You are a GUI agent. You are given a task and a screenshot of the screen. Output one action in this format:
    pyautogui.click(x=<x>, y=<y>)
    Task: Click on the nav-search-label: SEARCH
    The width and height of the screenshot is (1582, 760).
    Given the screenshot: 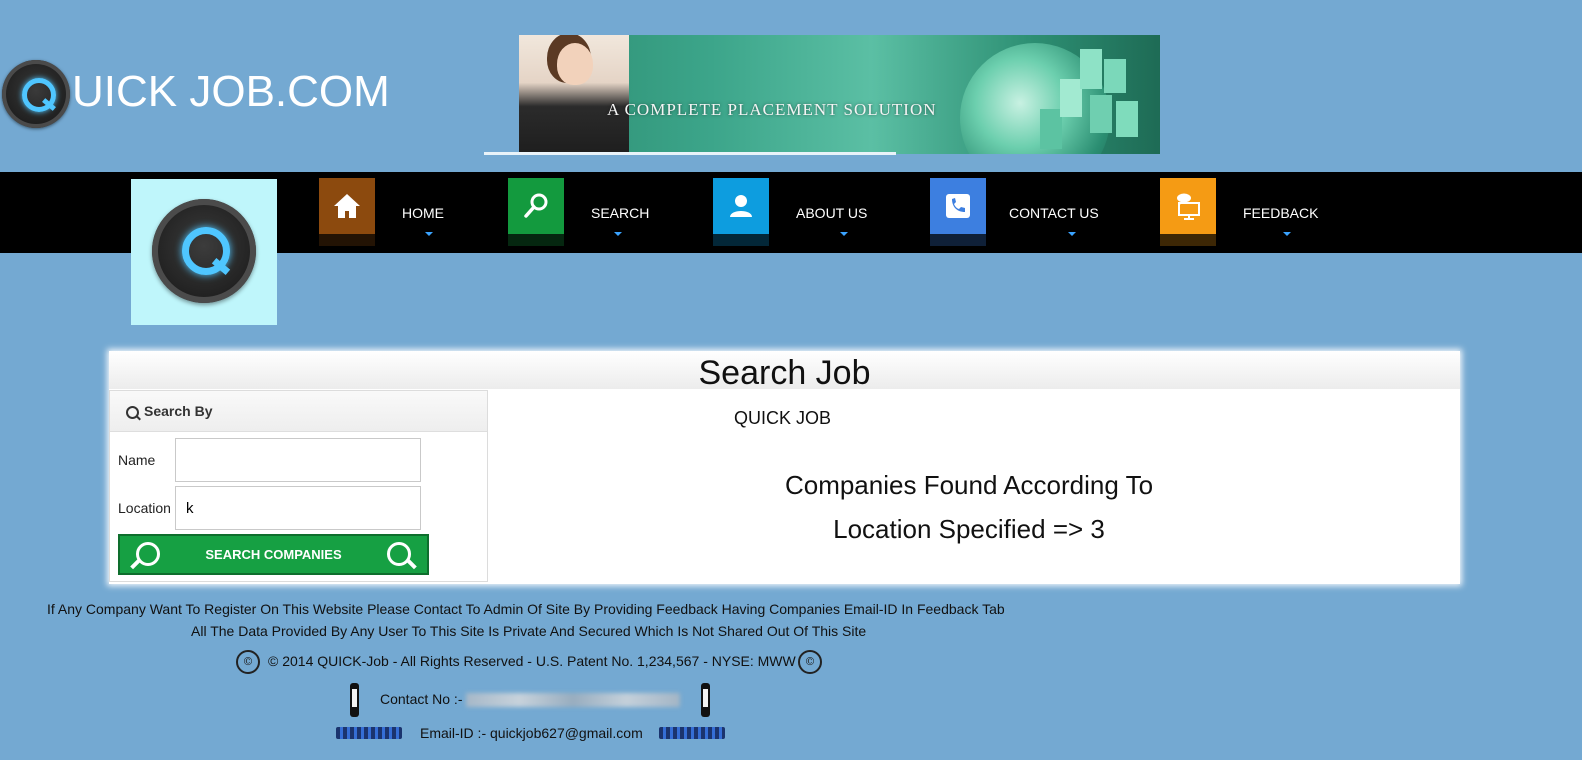 What is the action you would take?
    pyautogui.click(x=620, y=213)
    